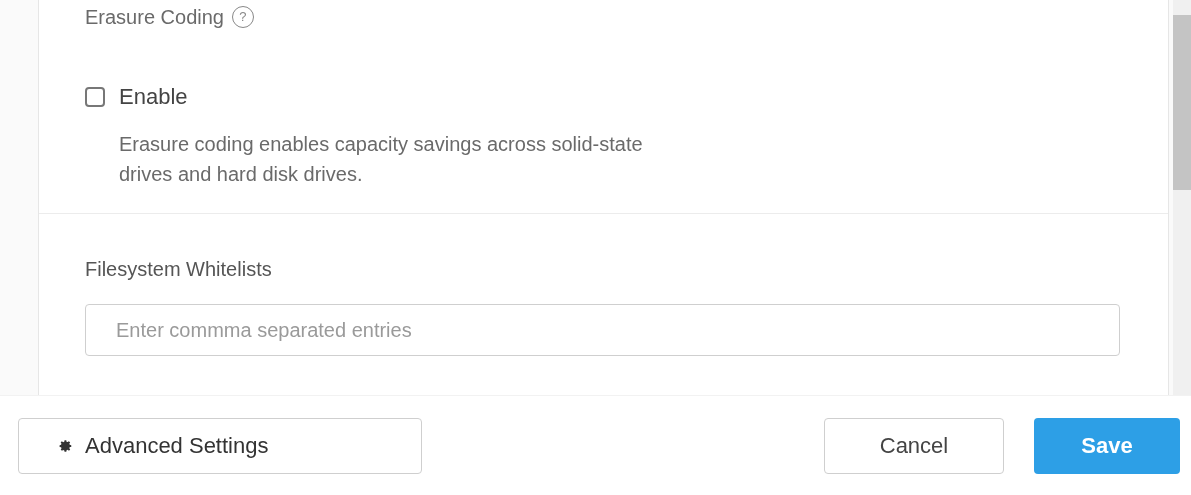 The image size is (1191, 495). I want to click on description-text: Erasure coding enables capacity savings across solid-state drives and hard disk drives., so click(381, 159).